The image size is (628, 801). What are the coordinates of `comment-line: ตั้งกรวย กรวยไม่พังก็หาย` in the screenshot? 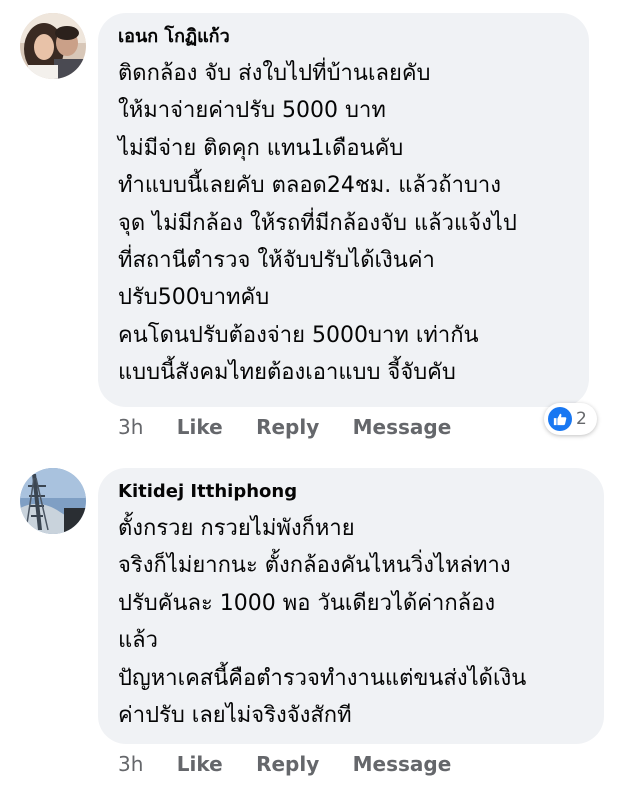 It's located at (236, 528).